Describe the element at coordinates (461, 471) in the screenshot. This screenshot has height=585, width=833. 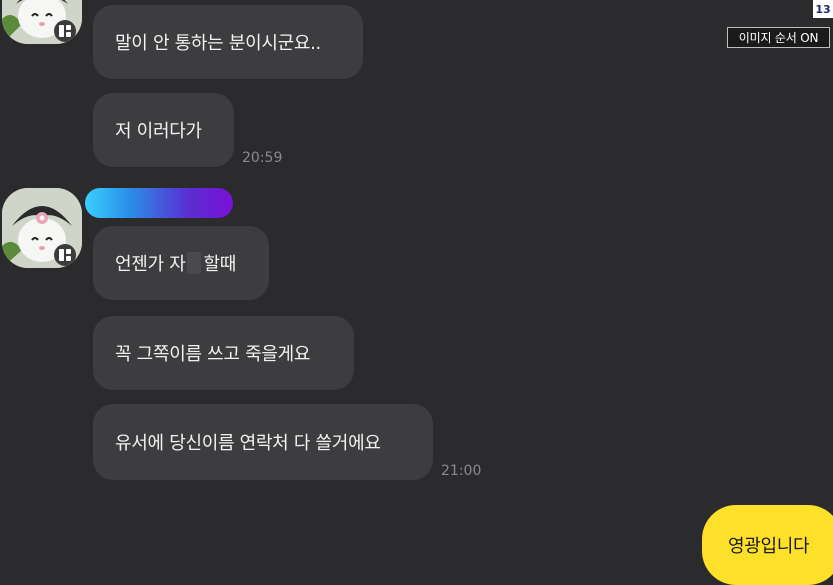
I see `message-time: 21:00` at that location.